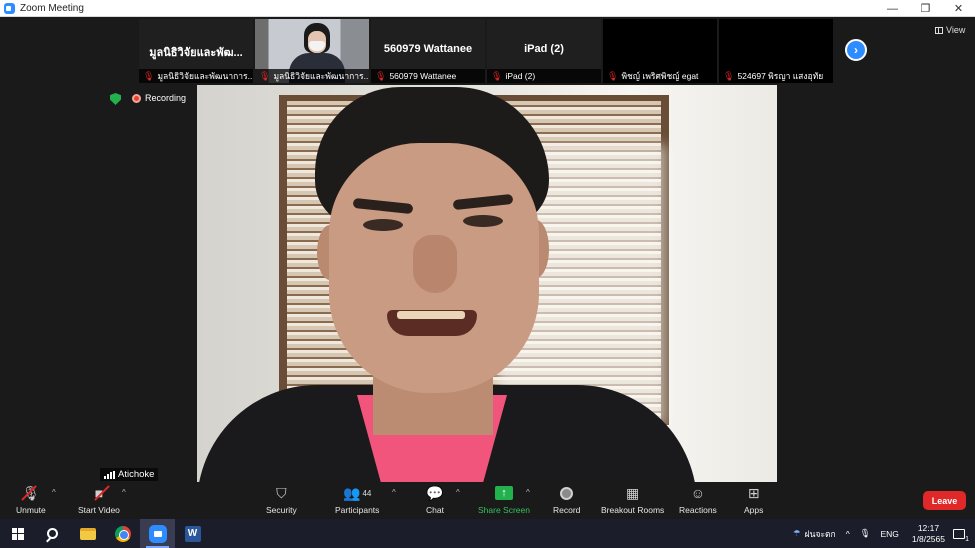 The height and width of the screenshot is (548, 975). Describe the element at coordinates (753, 492) in the screenshot. I see `apps-icon: ⊞` at that location.